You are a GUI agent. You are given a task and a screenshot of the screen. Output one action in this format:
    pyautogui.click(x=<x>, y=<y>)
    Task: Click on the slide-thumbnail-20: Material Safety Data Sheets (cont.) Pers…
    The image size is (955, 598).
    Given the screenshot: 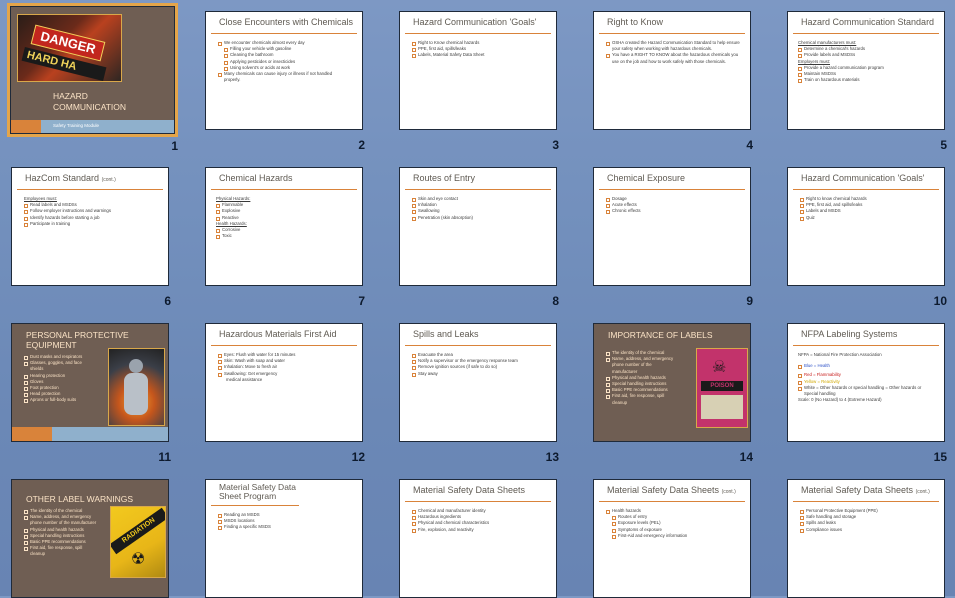 What is the action you would take?
    pyautogui.click(x=867, y=538)
    